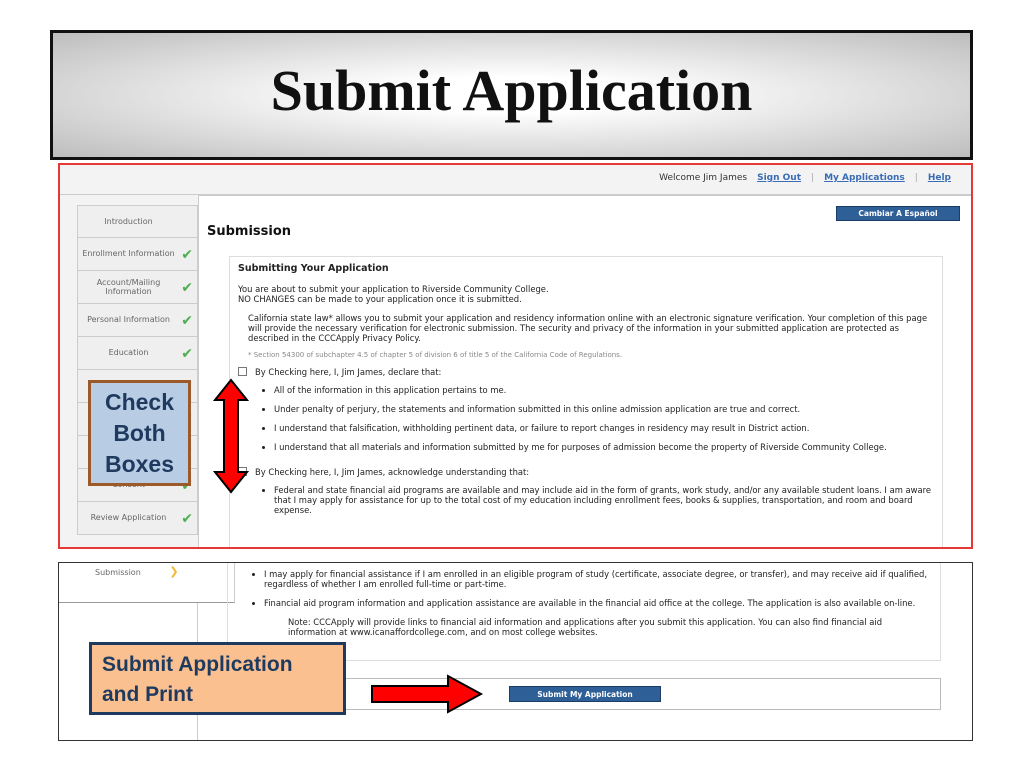  What do you see at coordinates (197, 664) in the screenshot?
I see `callout-line: Submit Application` at bounding box center [197, 664].